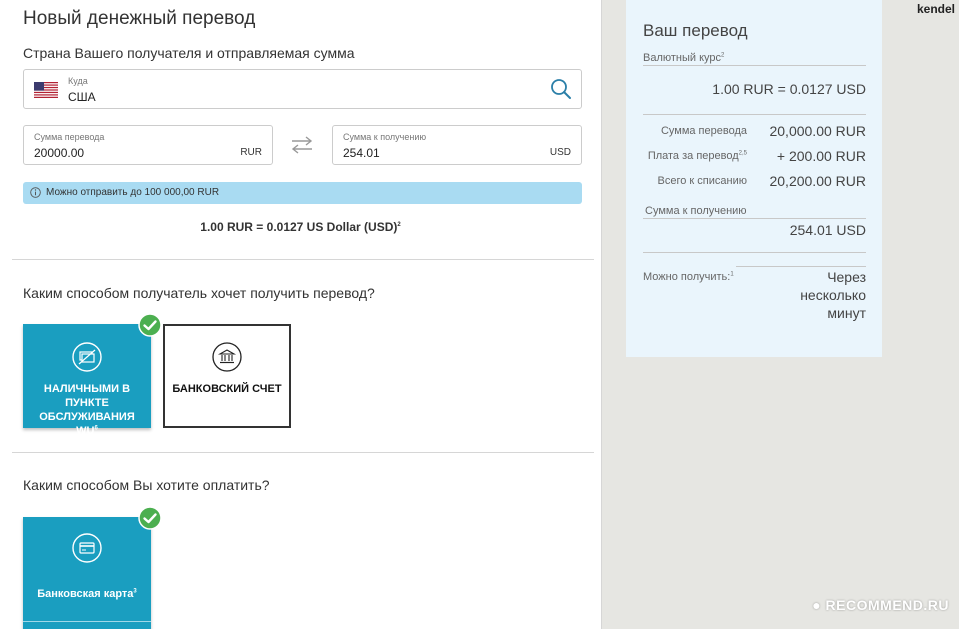 This screenshot has width=959, height=629. I want to click on summary-title: Ваш перевод, so click(695, 30).